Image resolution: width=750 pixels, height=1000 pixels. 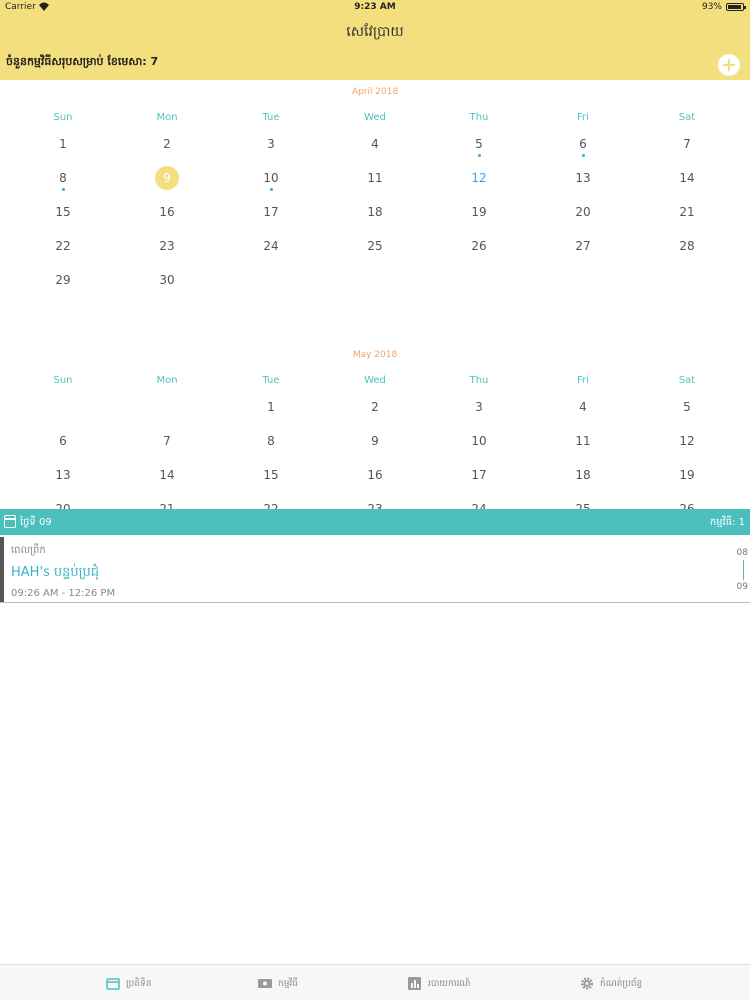 I want to click on tab-label: កំណត់ប្រព័ន្ធ, so click(x=621, y=984).